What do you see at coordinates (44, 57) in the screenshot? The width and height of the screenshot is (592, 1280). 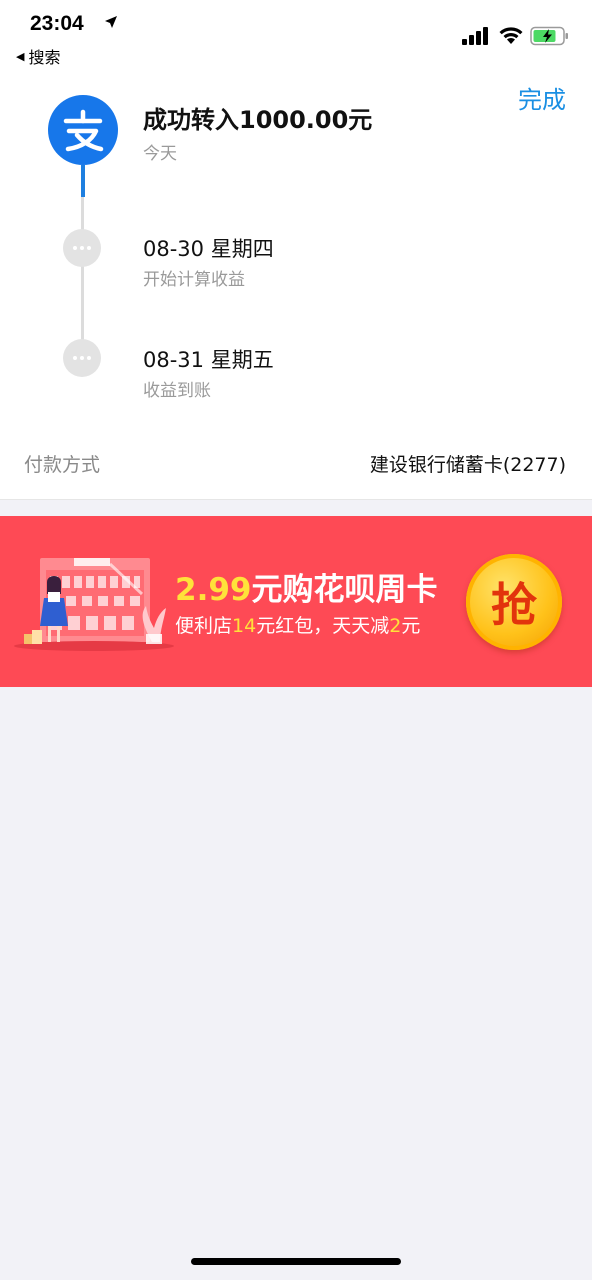 I see `back-label: 搜索` at bounding box center [44, 57].